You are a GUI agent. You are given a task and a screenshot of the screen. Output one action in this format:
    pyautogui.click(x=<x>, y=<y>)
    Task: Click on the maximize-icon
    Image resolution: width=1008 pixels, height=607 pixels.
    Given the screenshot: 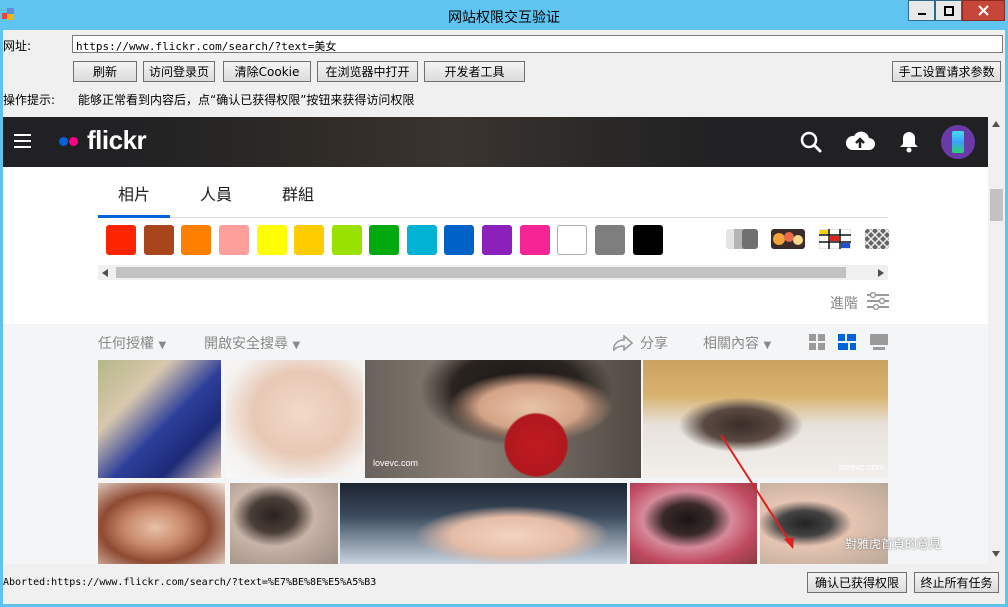 What is the action you would take?
    pyautogui.click(x=948, y=10)
    